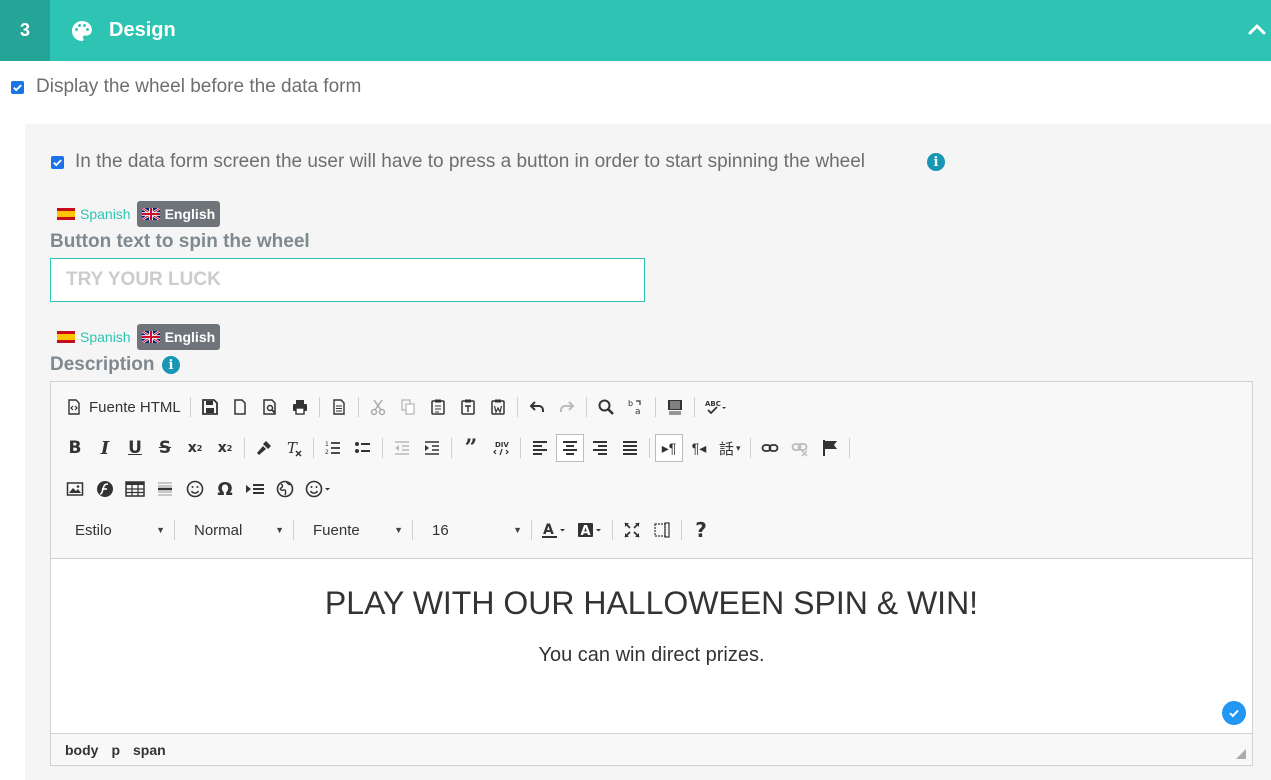 This screenshot has height=780, width=1271. I want to click on format-dropdown: Normal ▼, so click(235, 530).